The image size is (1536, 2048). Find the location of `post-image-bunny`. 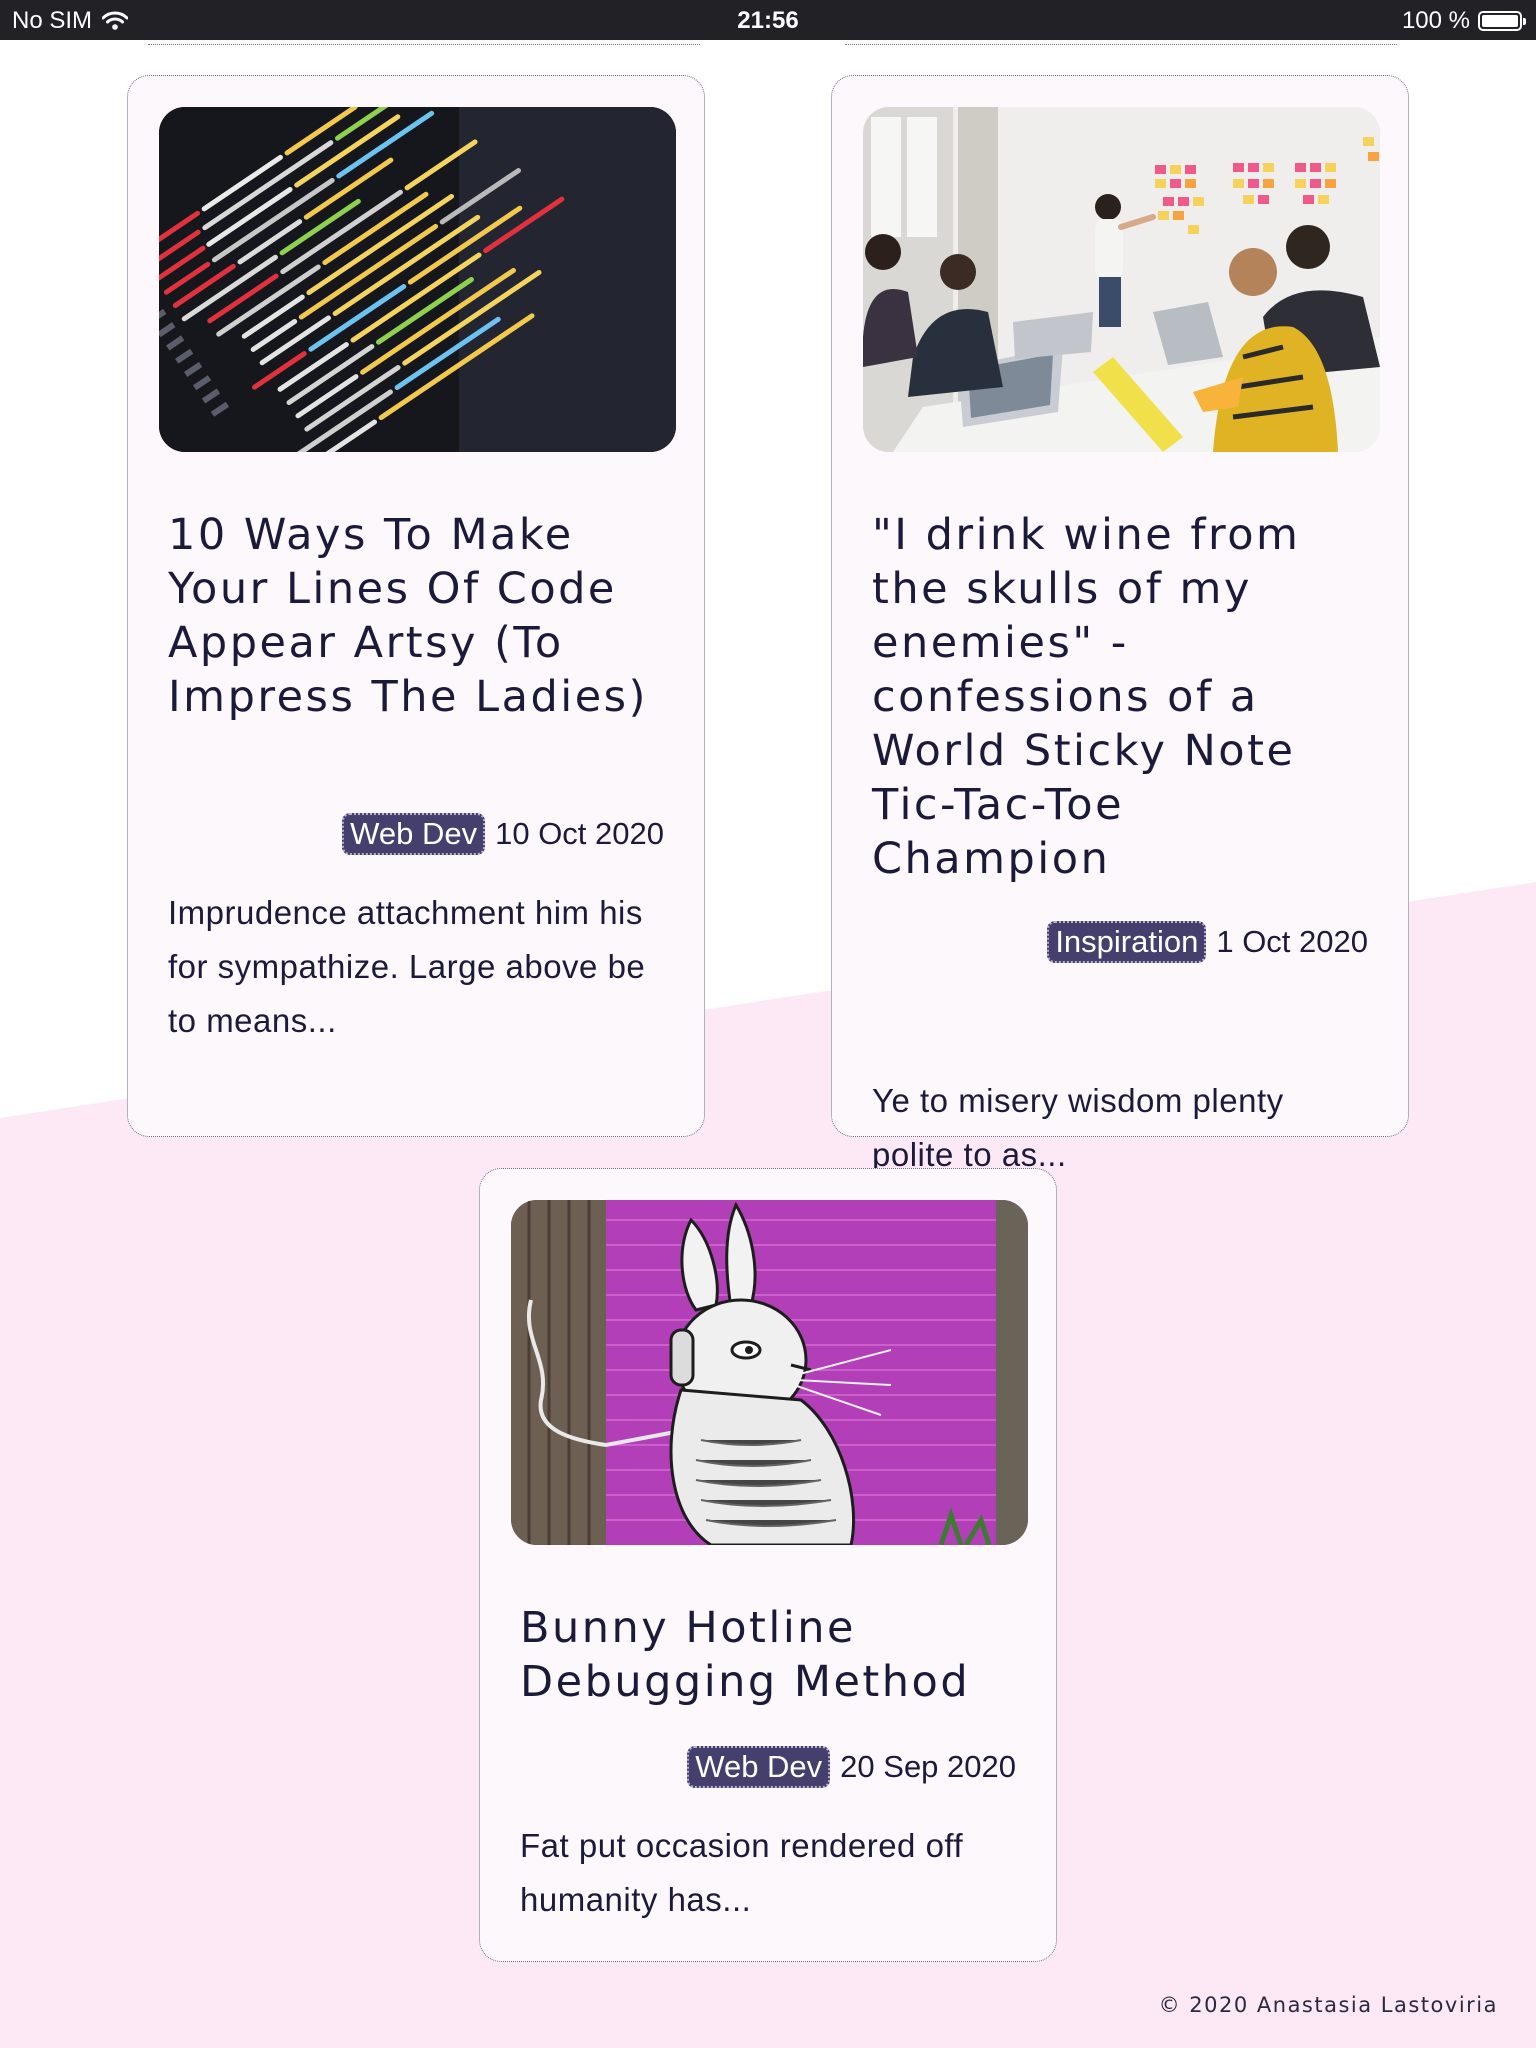

post-image-bunny is located at coordinates (769, 1372).